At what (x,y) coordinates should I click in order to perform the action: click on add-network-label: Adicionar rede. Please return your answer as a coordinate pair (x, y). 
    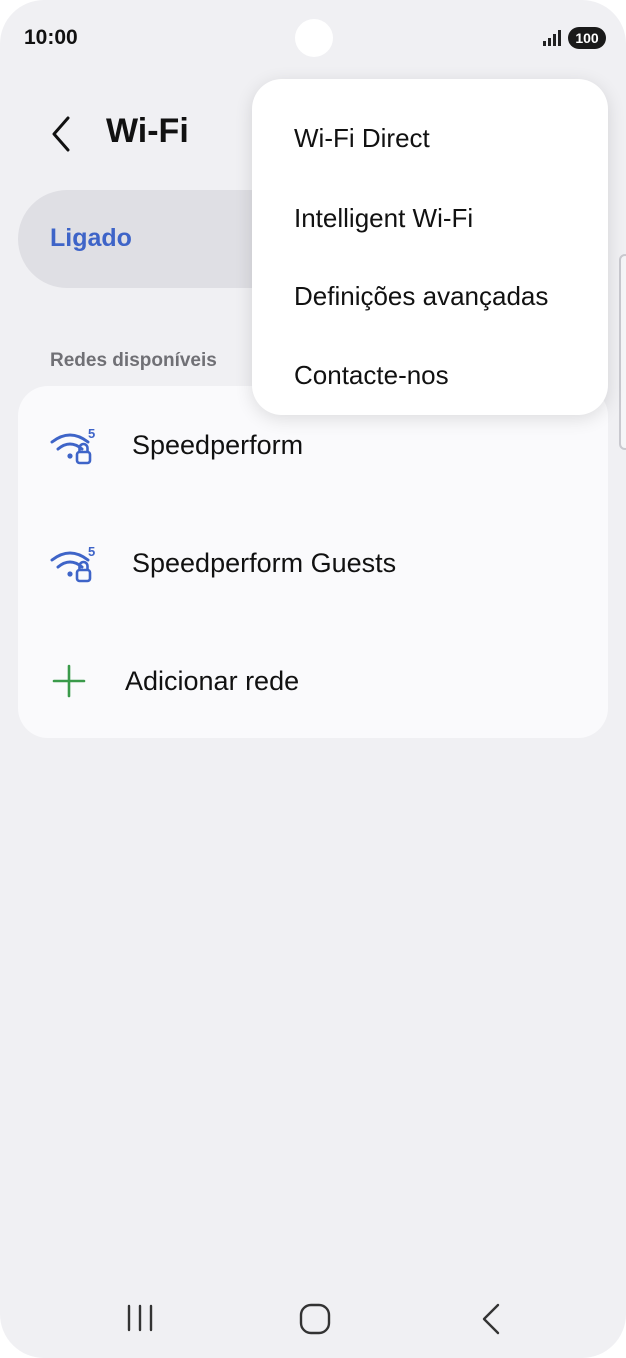
    Looking at the image, I should click on (212, 681).